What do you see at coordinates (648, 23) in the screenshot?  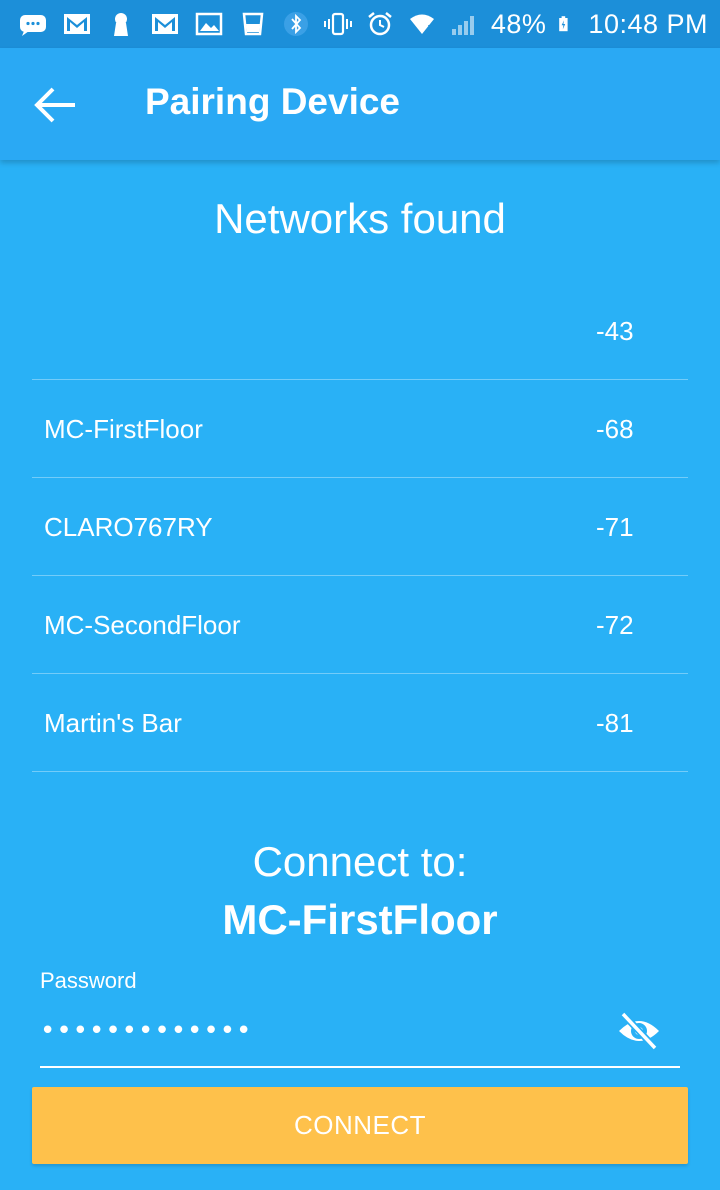 I see `clock: 10:48 PM` at bounding box center [648, 23].